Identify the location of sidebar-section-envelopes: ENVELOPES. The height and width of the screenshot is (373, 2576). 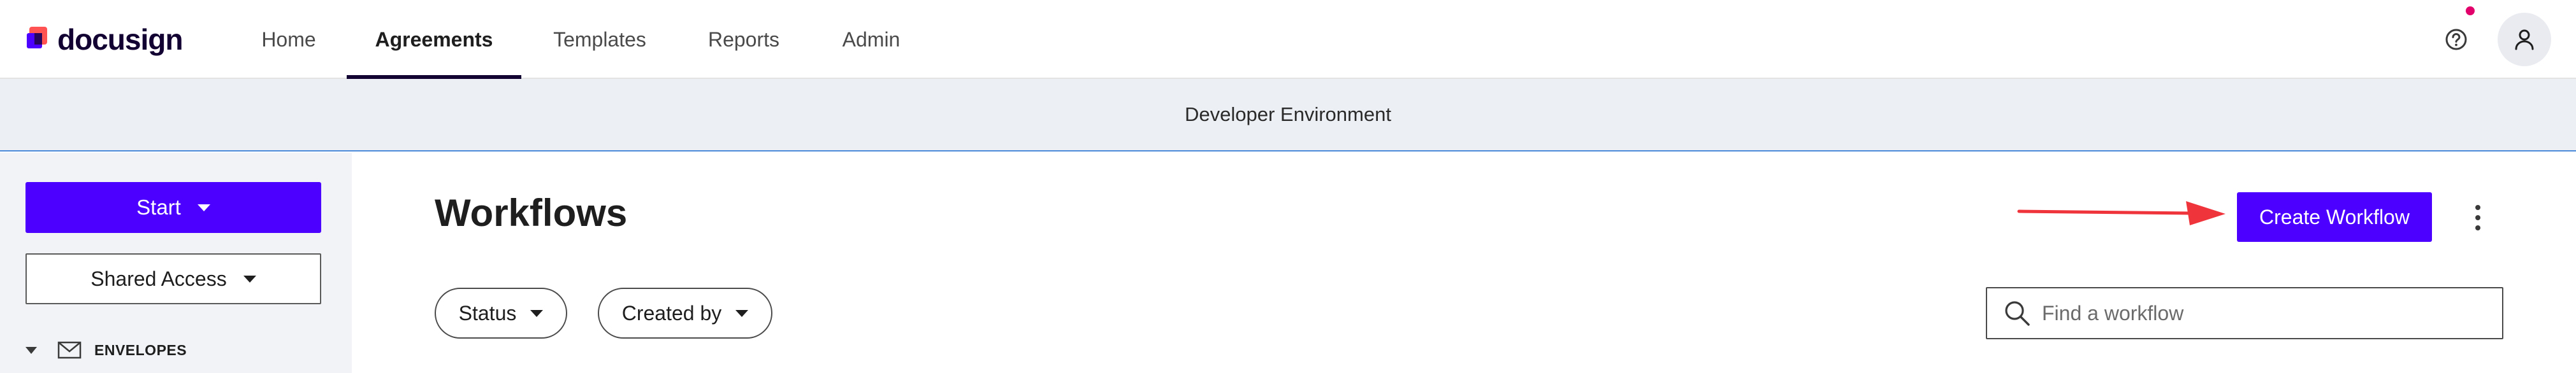
(106, 350).